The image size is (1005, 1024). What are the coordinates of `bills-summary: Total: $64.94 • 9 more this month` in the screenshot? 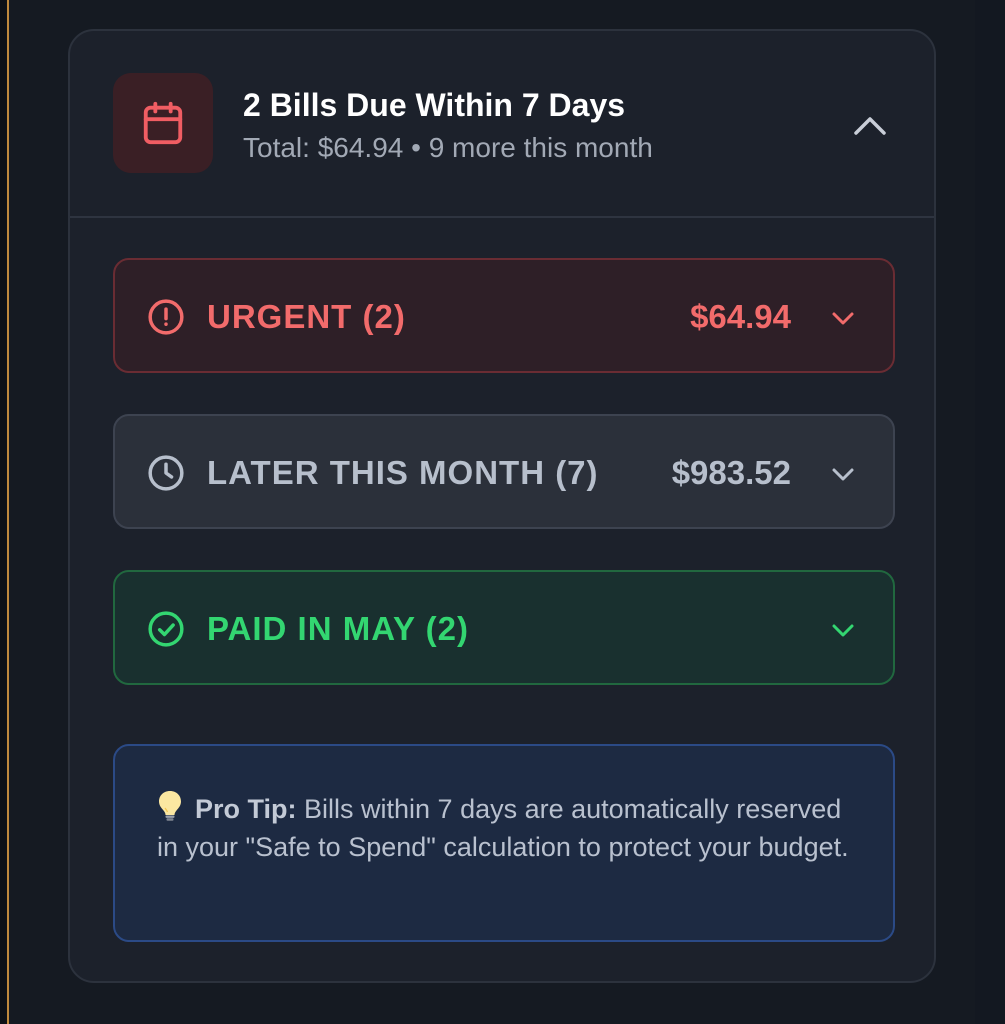 It's located at (448, 147).